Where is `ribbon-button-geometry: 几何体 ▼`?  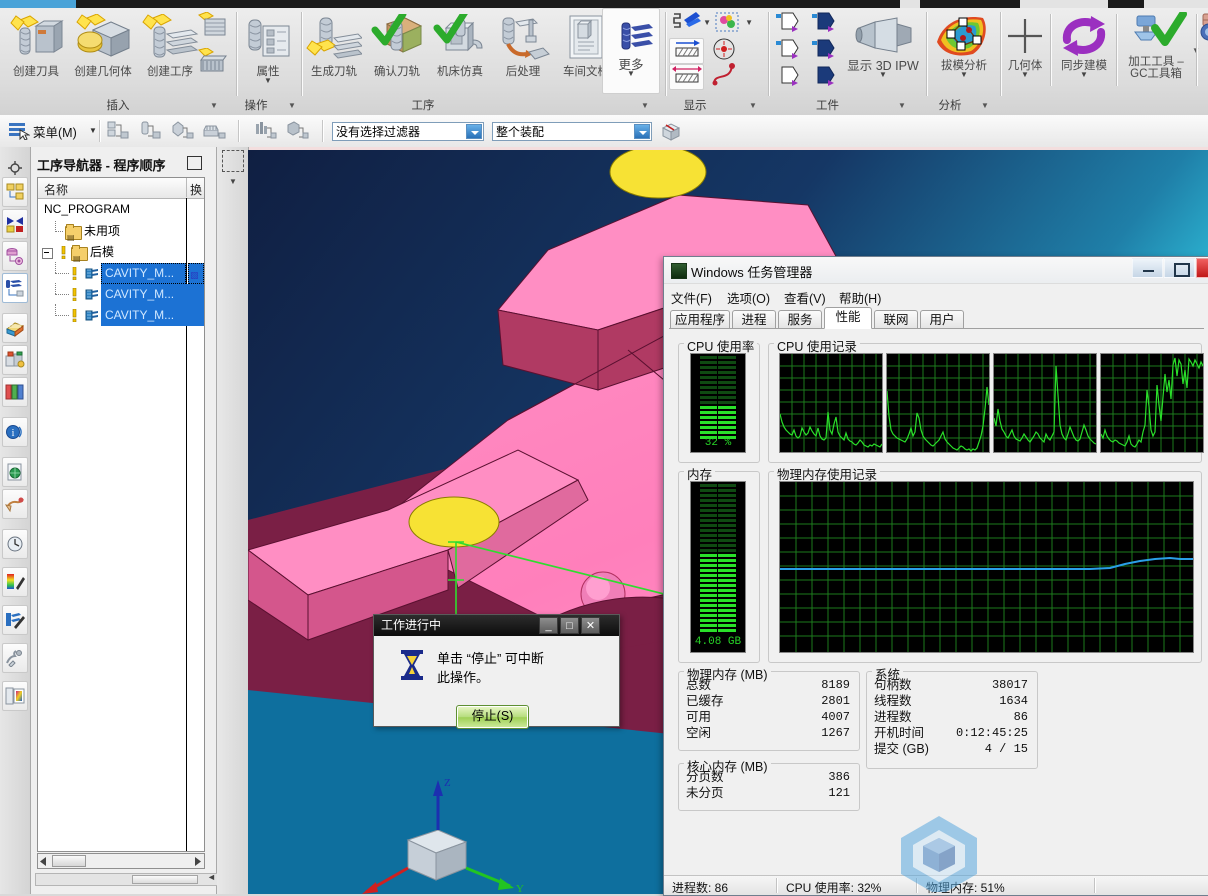 ribbon-button-geometry: 几何体 ▼ is located at coordinates (1025, 46).